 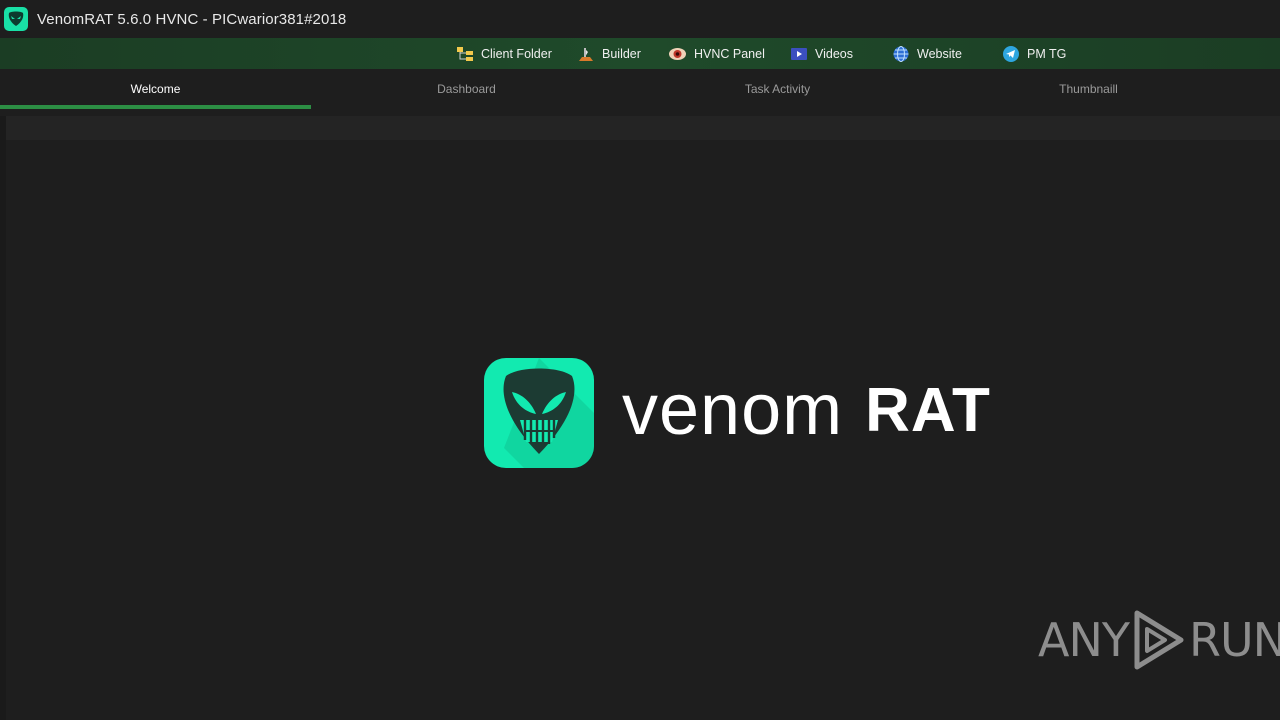 I want to click on watermark-left: ANY, so click(x=1084, y=640).